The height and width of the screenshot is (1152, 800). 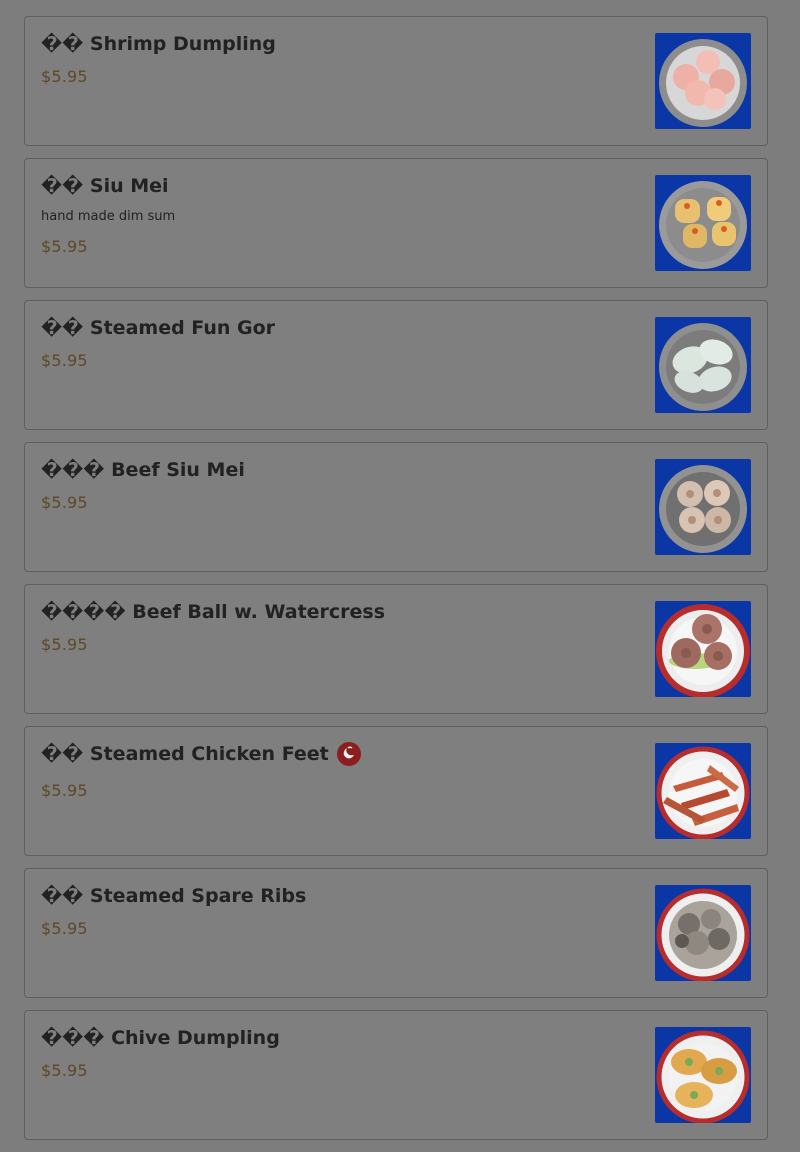 I want to click on menu-item-card: �� Siu Mei hand made dim sum $5.95, so click(x=396, y=223).